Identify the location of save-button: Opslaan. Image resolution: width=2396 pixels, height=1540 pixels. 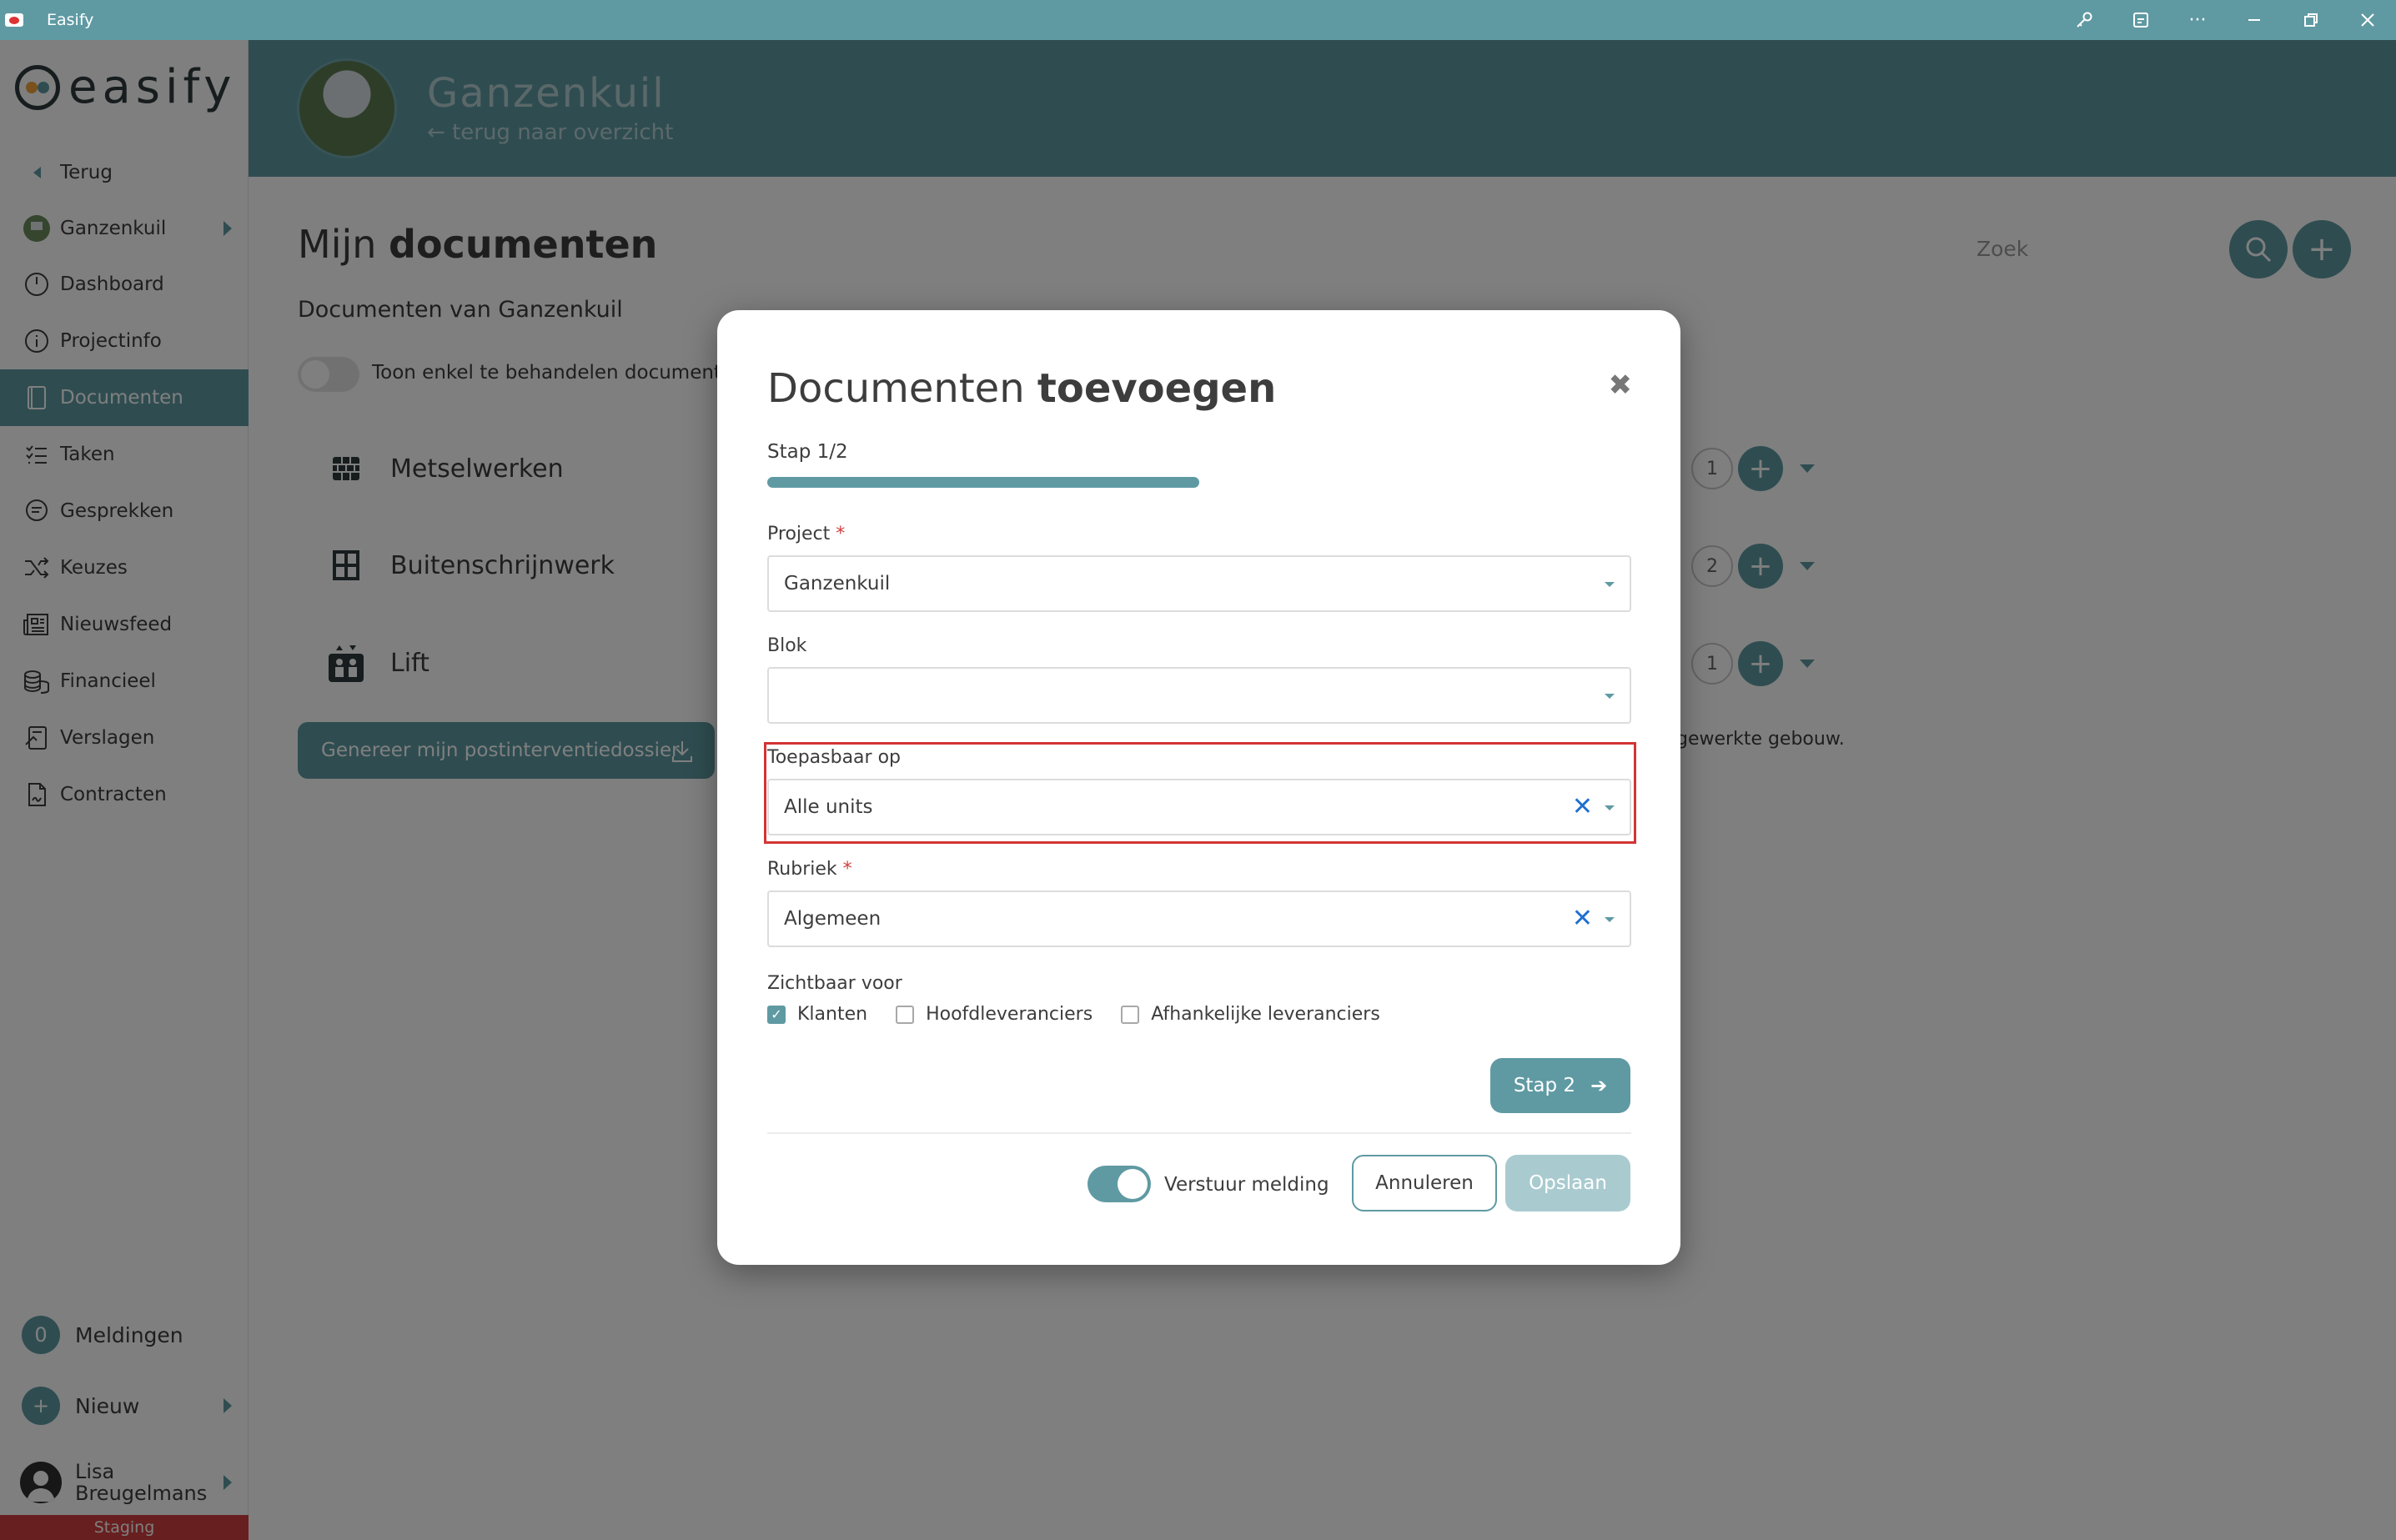
(1567, 1183).